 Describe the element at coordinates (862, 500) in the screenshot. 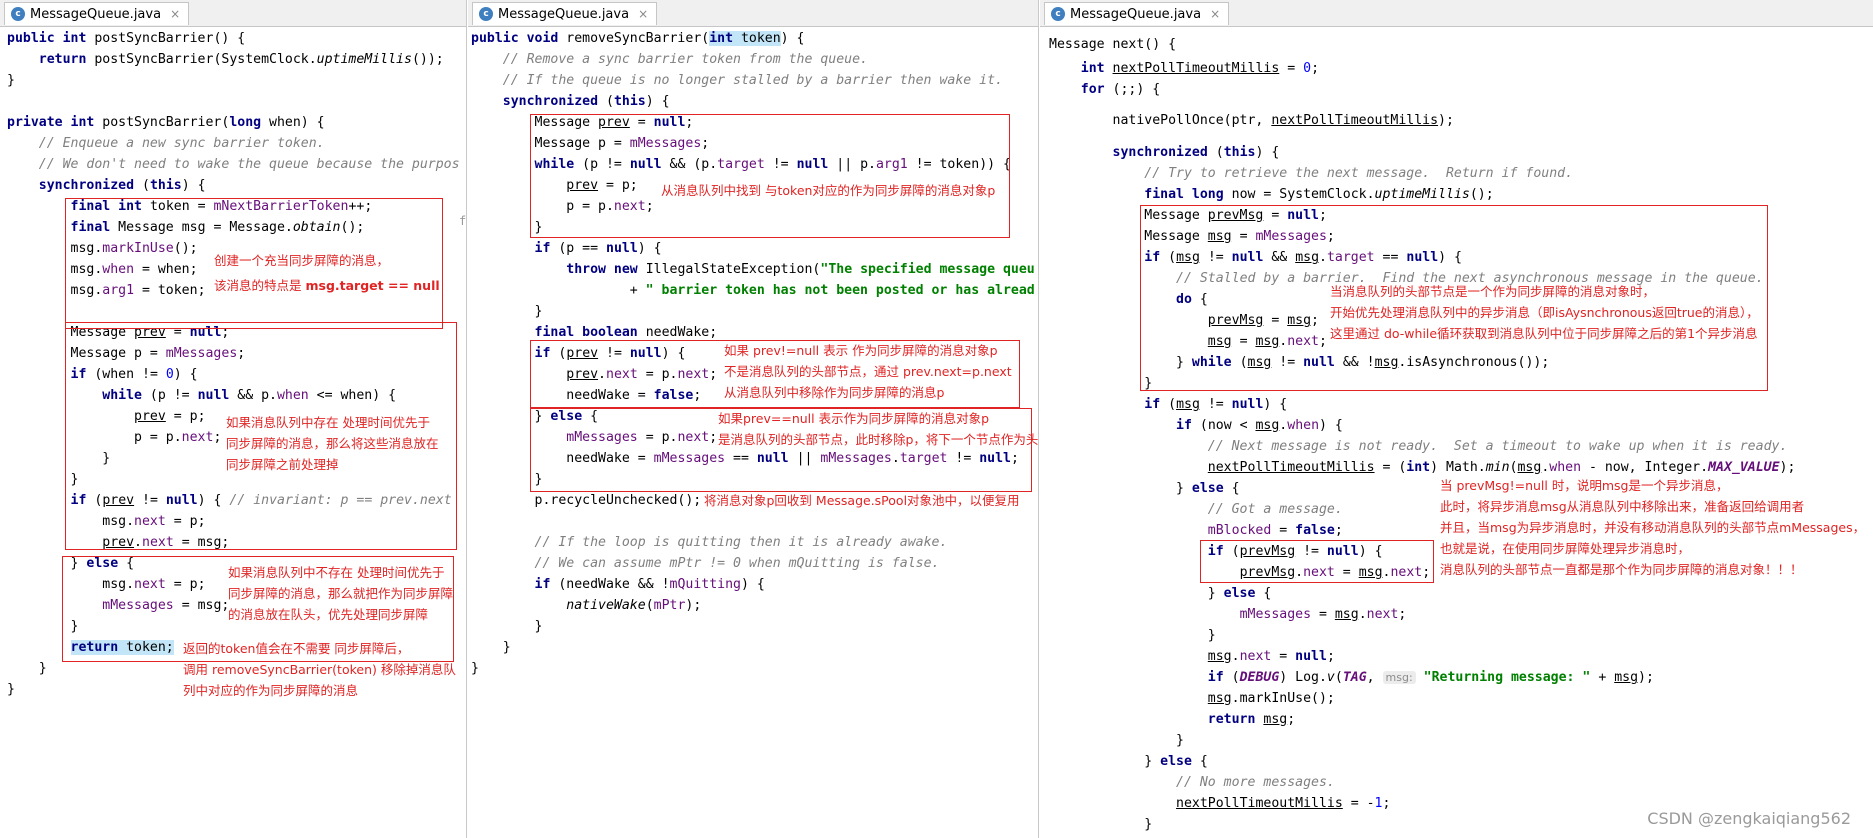

I see `annotation-note: 将消息对象p回收到 Message.sPool对象池中，以便复用` at that location.